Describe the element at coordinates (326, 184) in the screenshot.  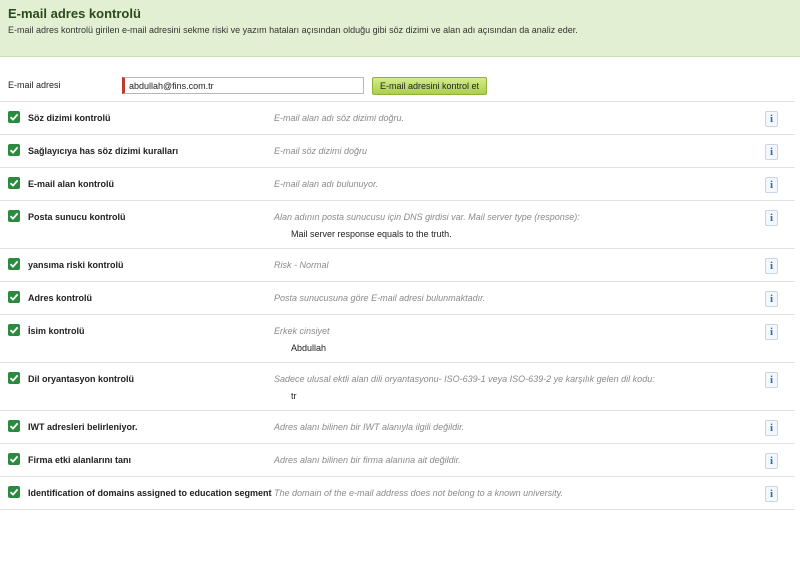
I see `check-result: E-mail alan adı bulunuyor.` at that location.